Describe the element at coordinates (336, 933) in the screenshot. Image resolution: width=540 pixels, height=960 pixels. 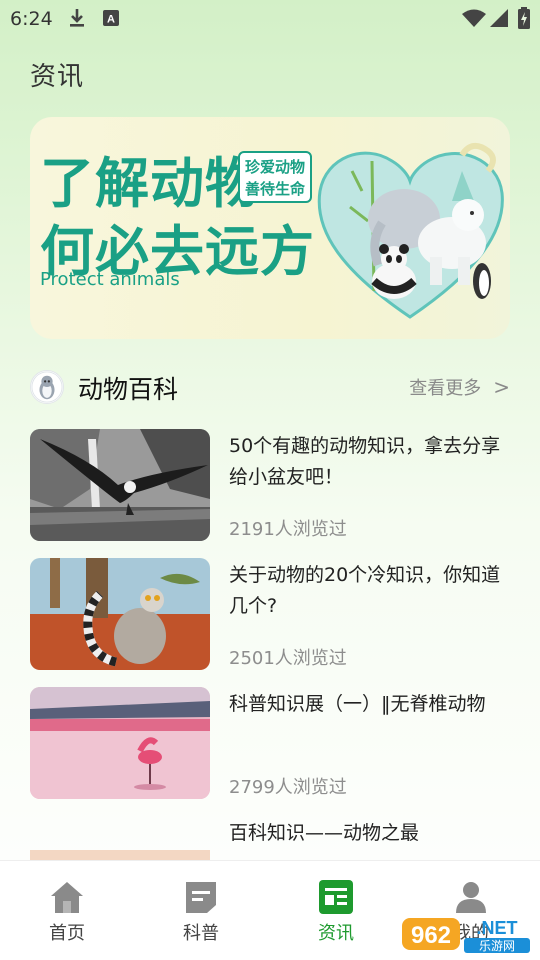
I see `tab-news-label: 资讯` at that location.